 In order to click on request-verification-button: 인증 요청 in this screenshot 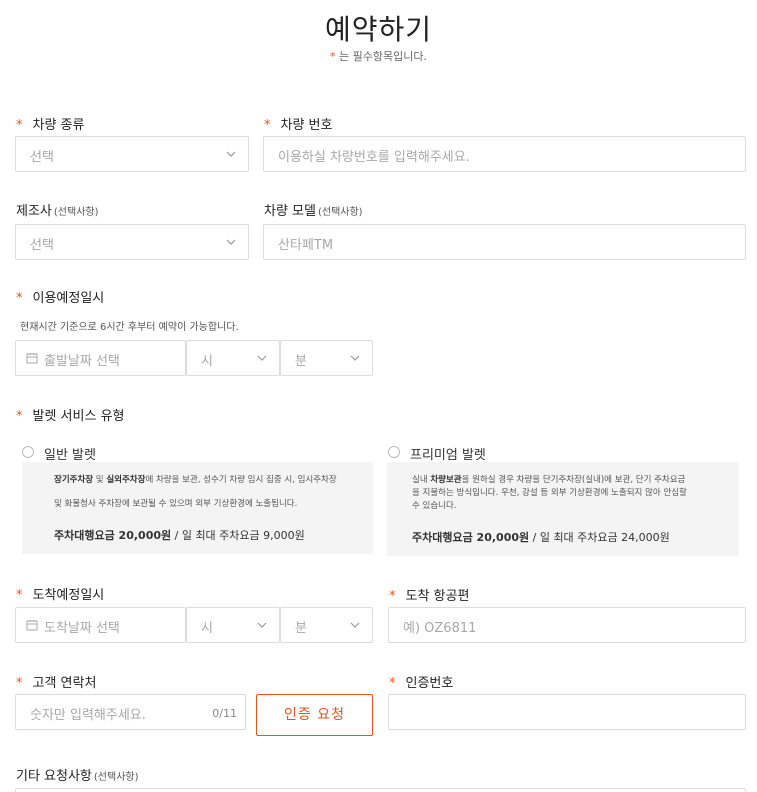, I will do `click(314, 715)`.